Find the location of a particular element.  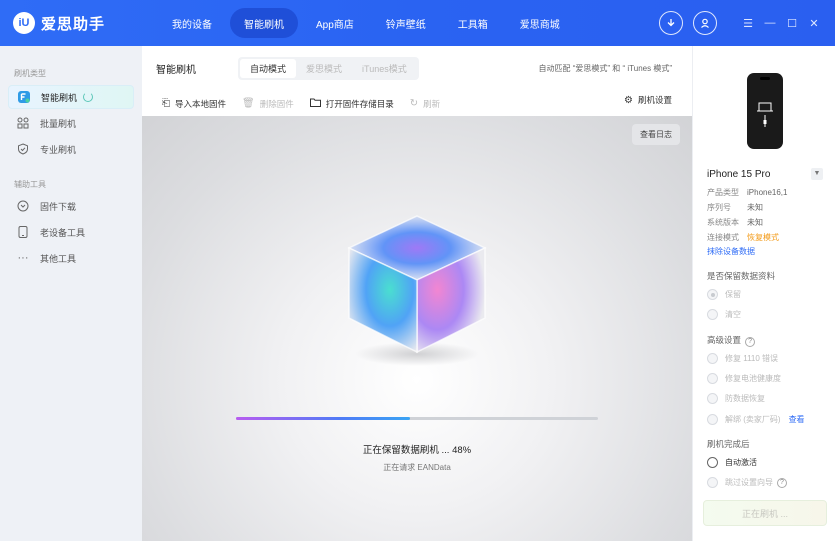

flash-status-text: 正在保留数据刷机 ... 48% is located at coordinates (417, 450).